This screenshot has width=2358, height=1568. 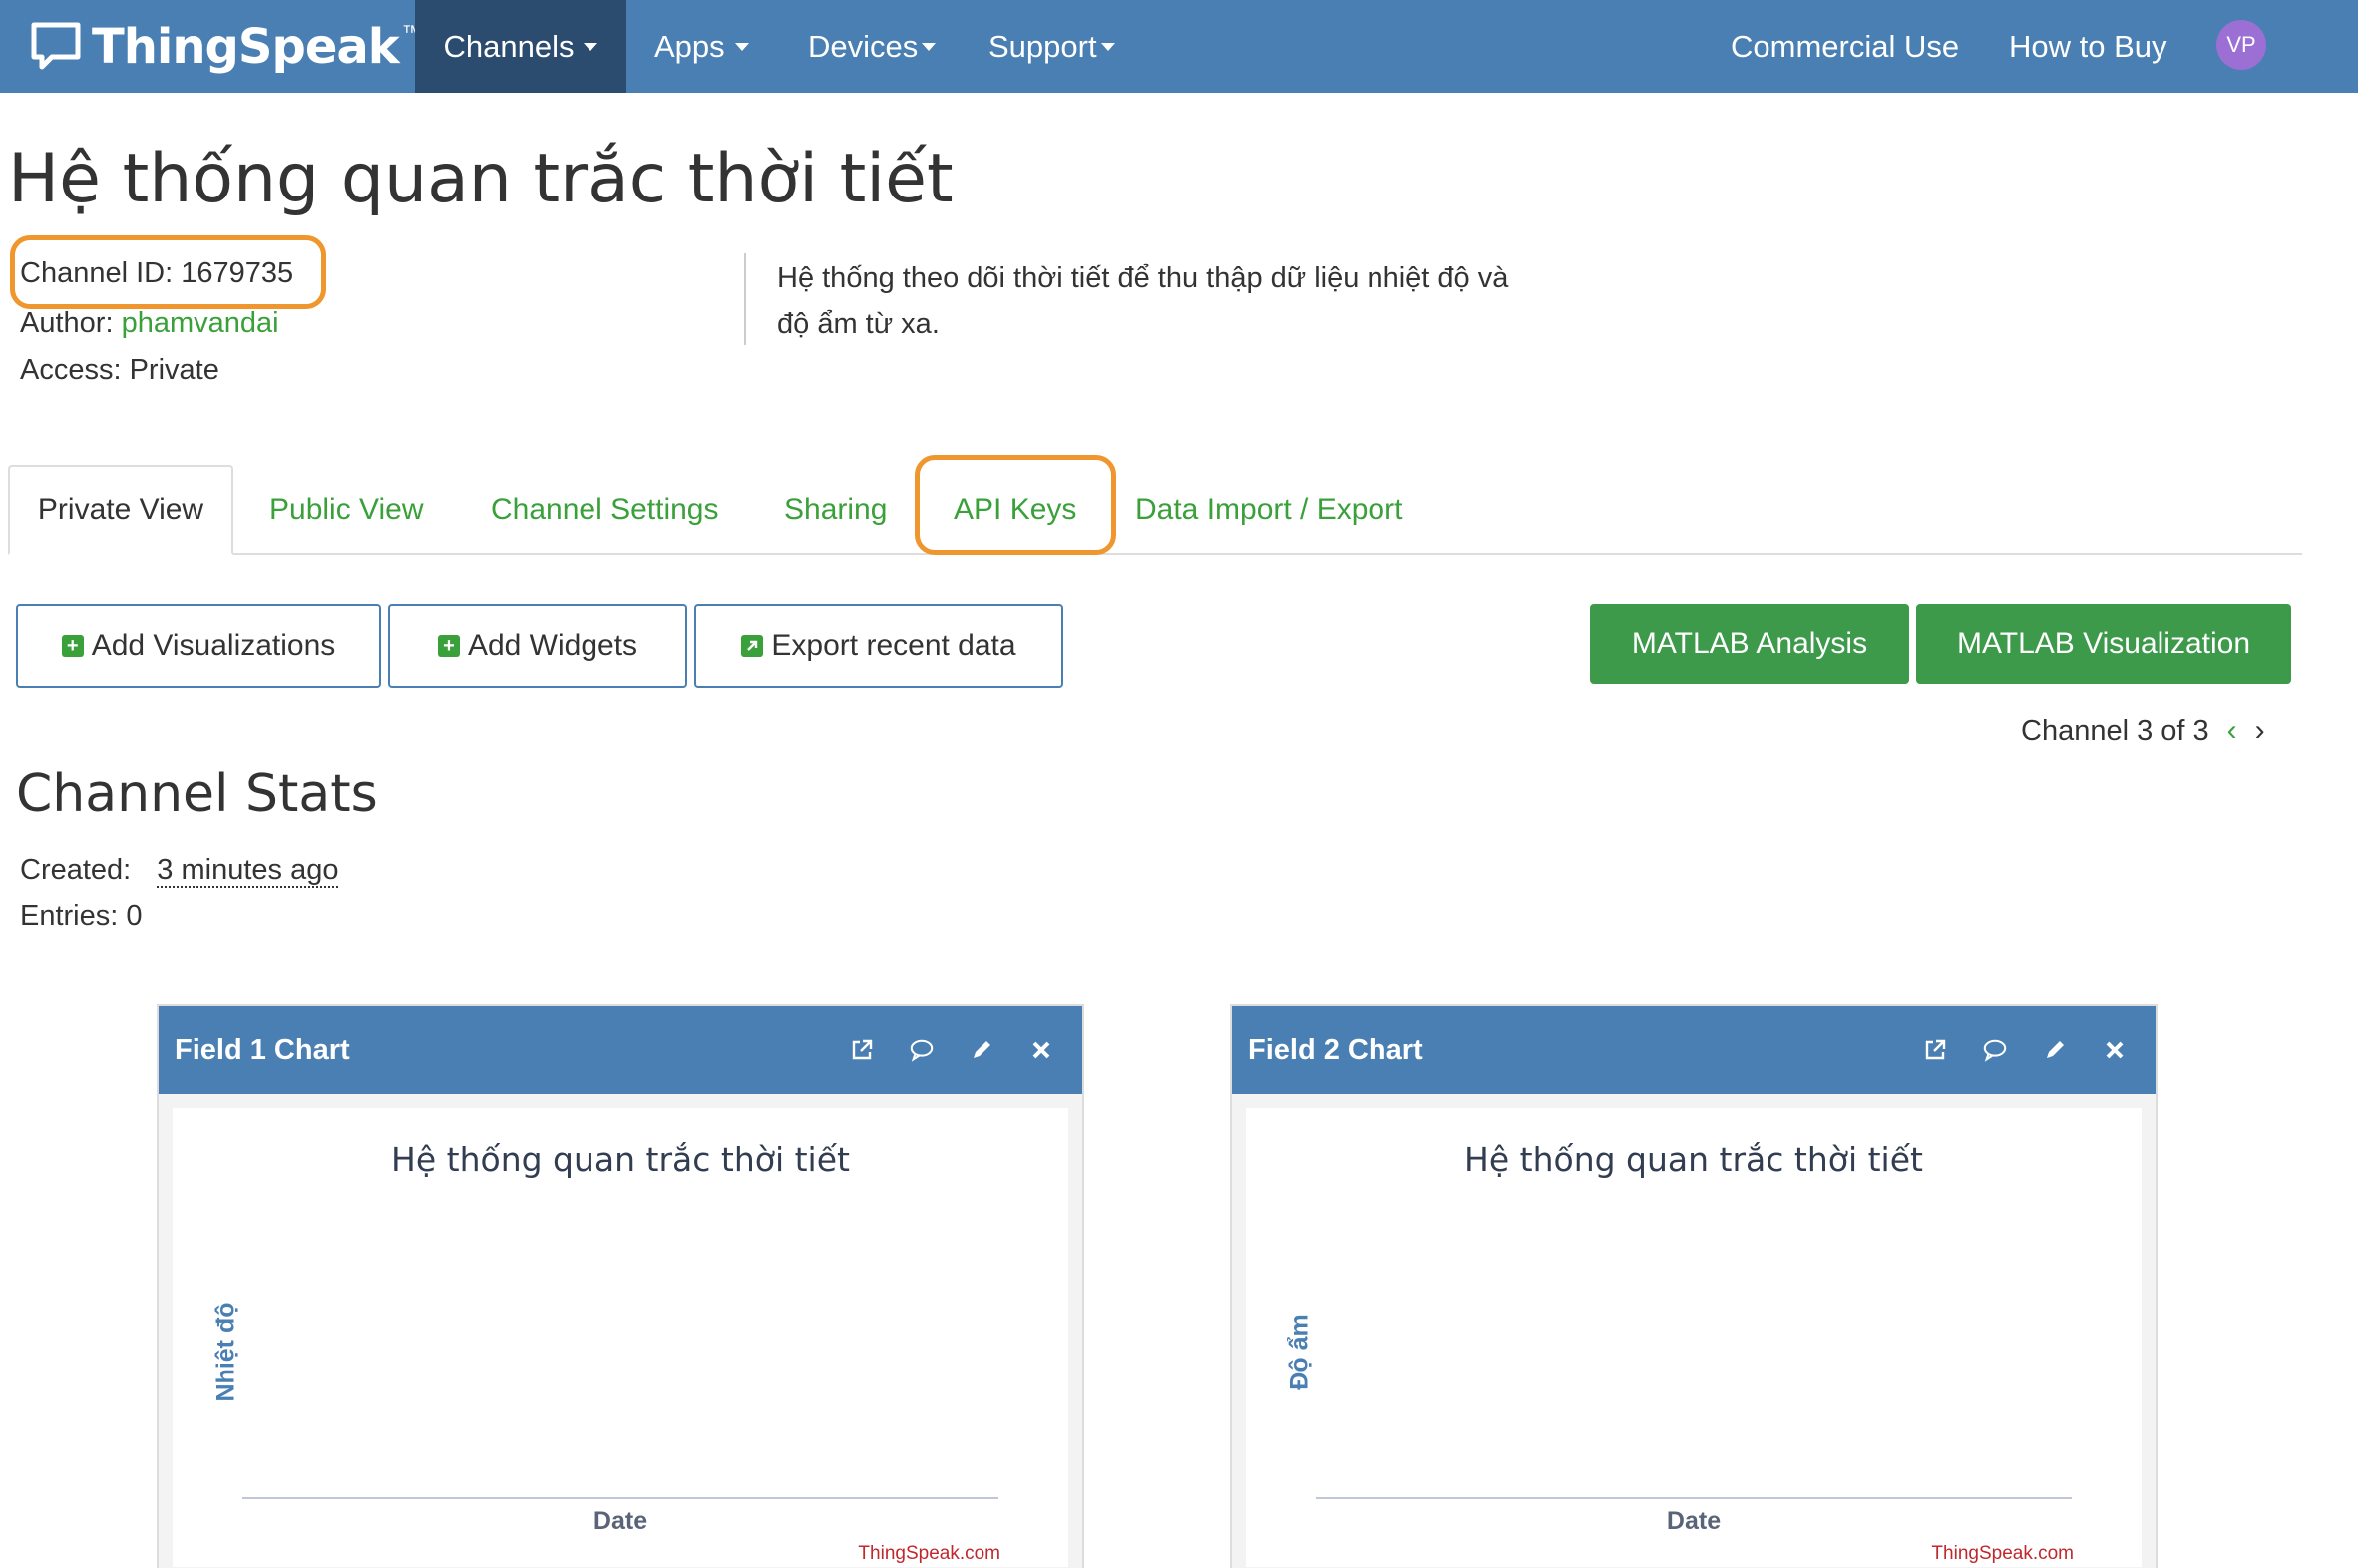 What do you see at coordinates (835, 510) in the screenshot?
I see `tab-sharing: Sharing` at bounding box center [835, 510].